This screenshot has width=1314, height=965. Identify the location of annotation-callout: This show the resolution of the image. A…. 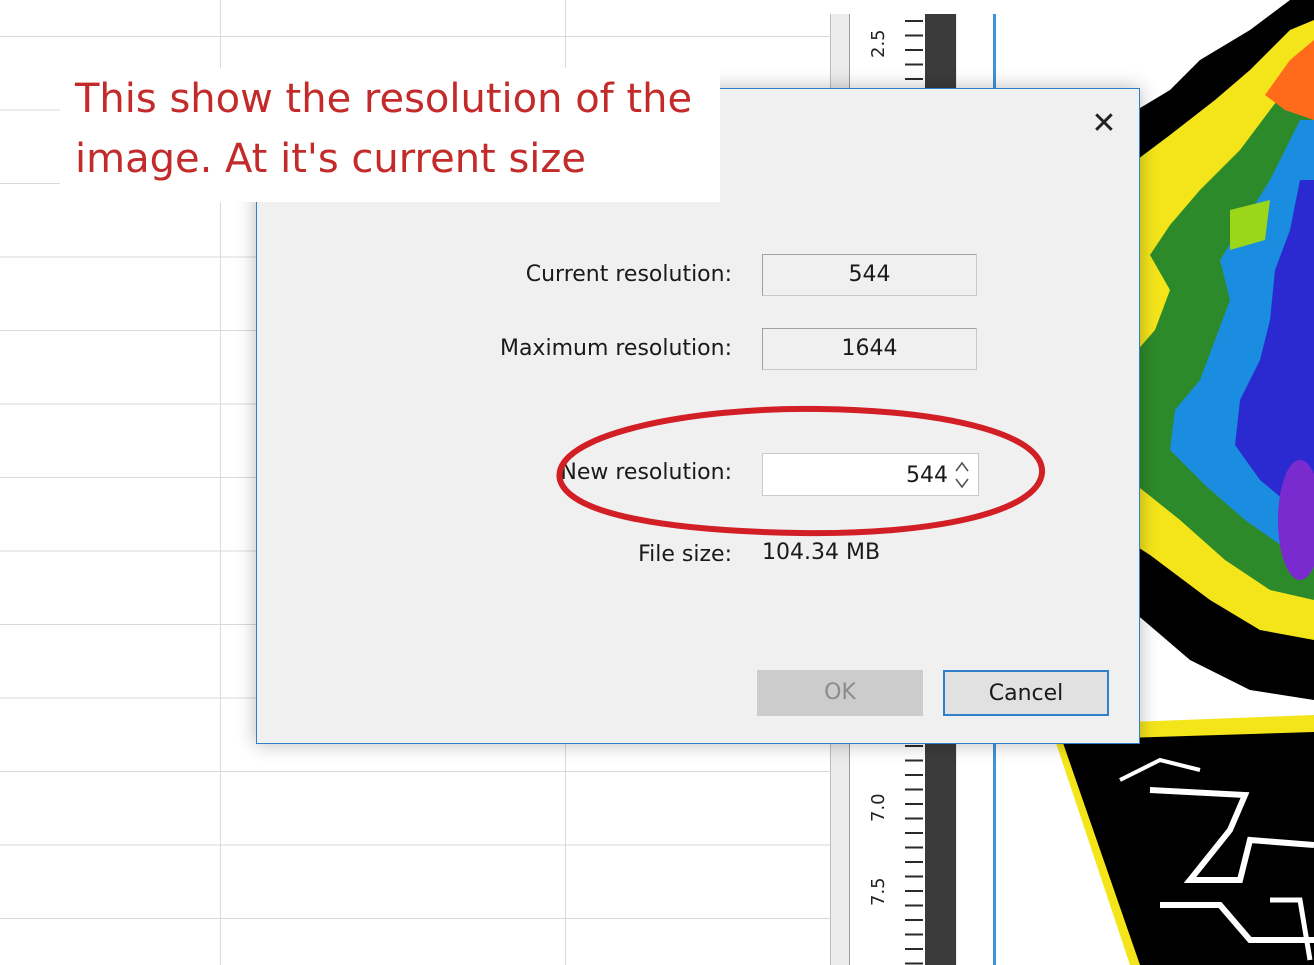
(390, 135).